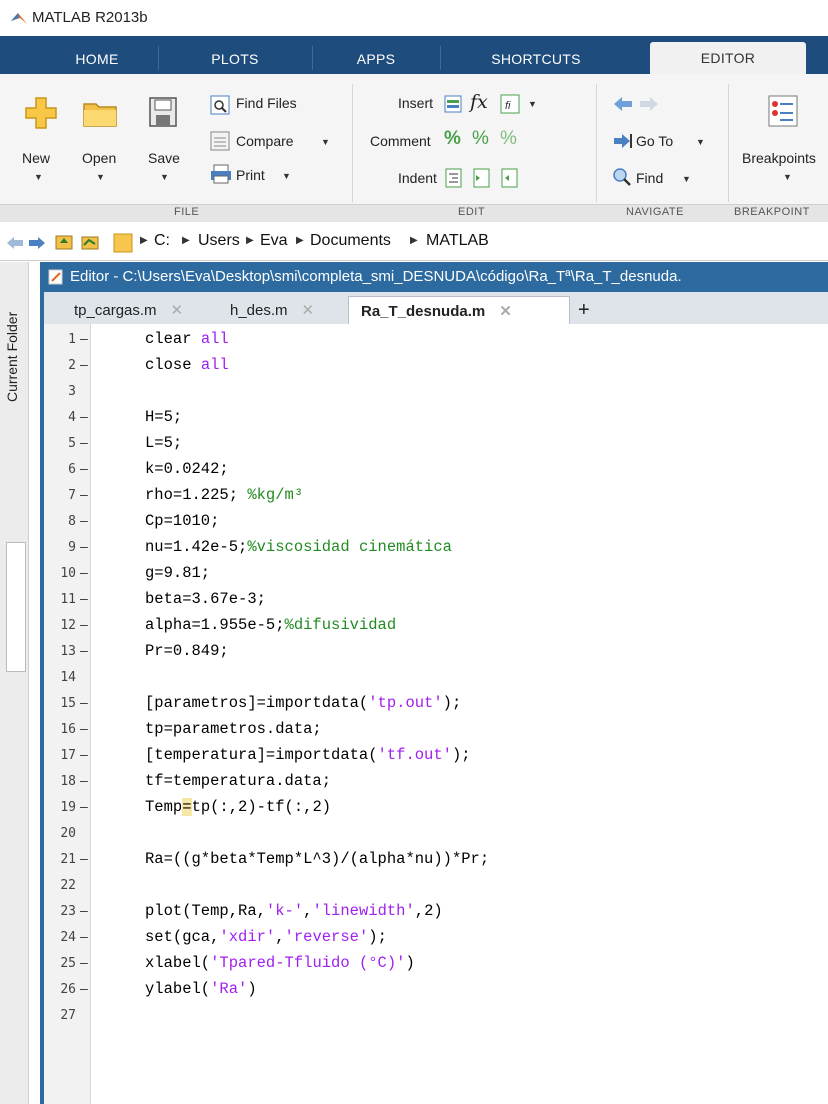  Describe the element at coordinates (459, 310) in the screenshot. I see `editor-tab-active: Ra_T_desnuda.m ✕` at that location.